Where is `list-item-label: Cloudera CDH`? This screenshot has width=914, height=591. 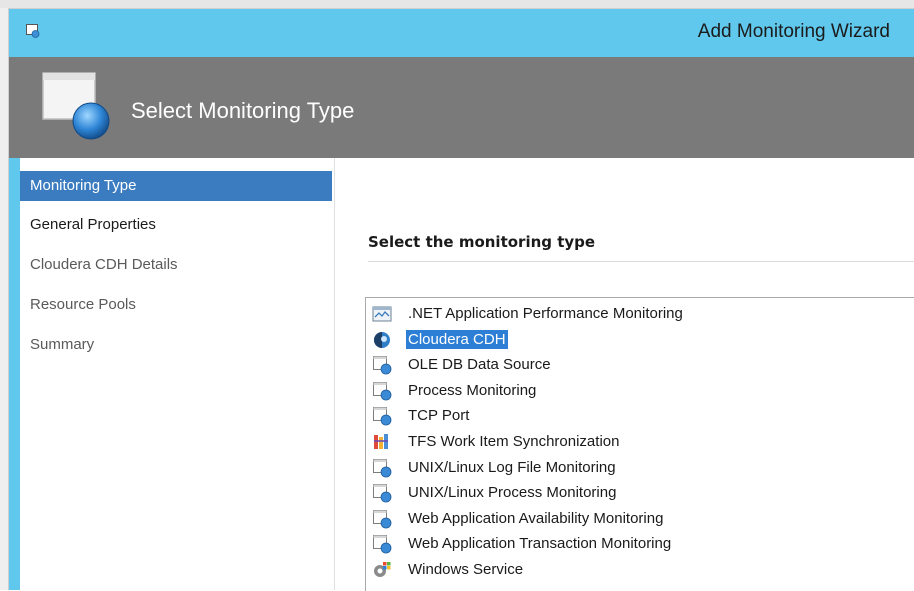 list-item-label: Cloudera CDH is located at coordinates (457, 339).